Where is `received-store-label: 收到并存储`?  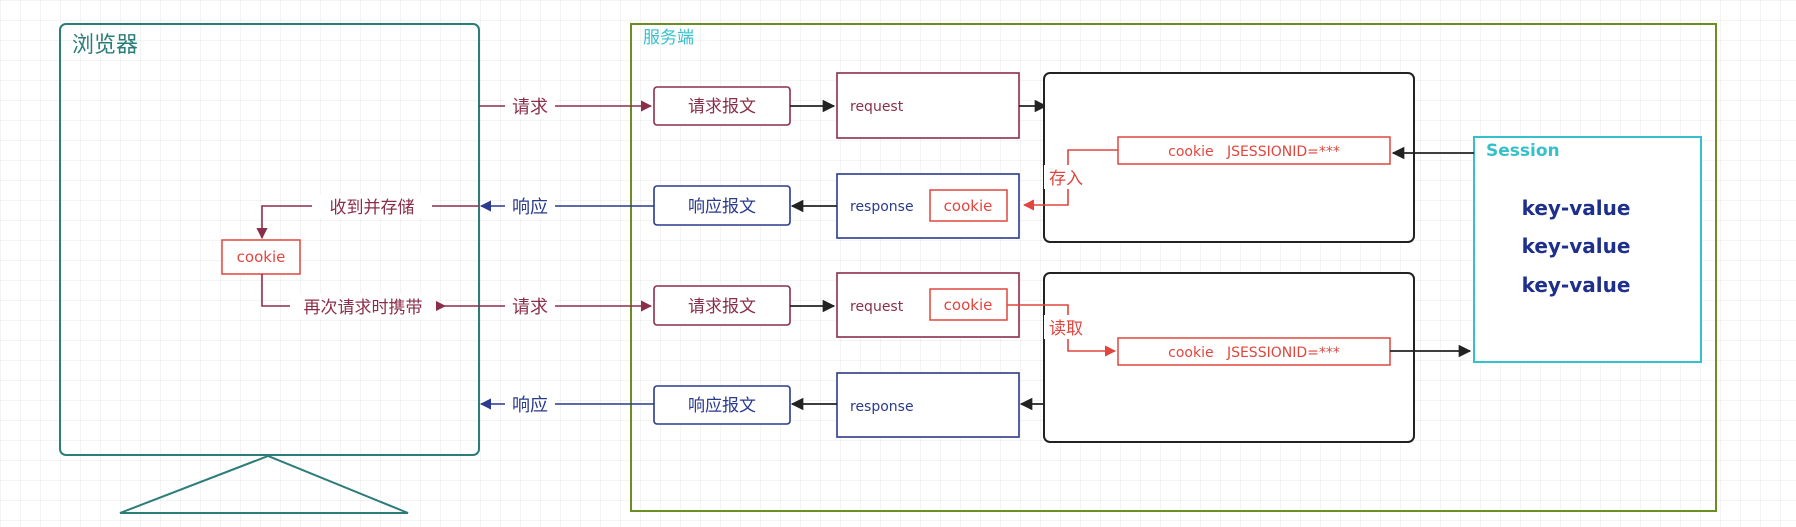 received-store-label: 收到并存储 is located at coordinates (372, 208).